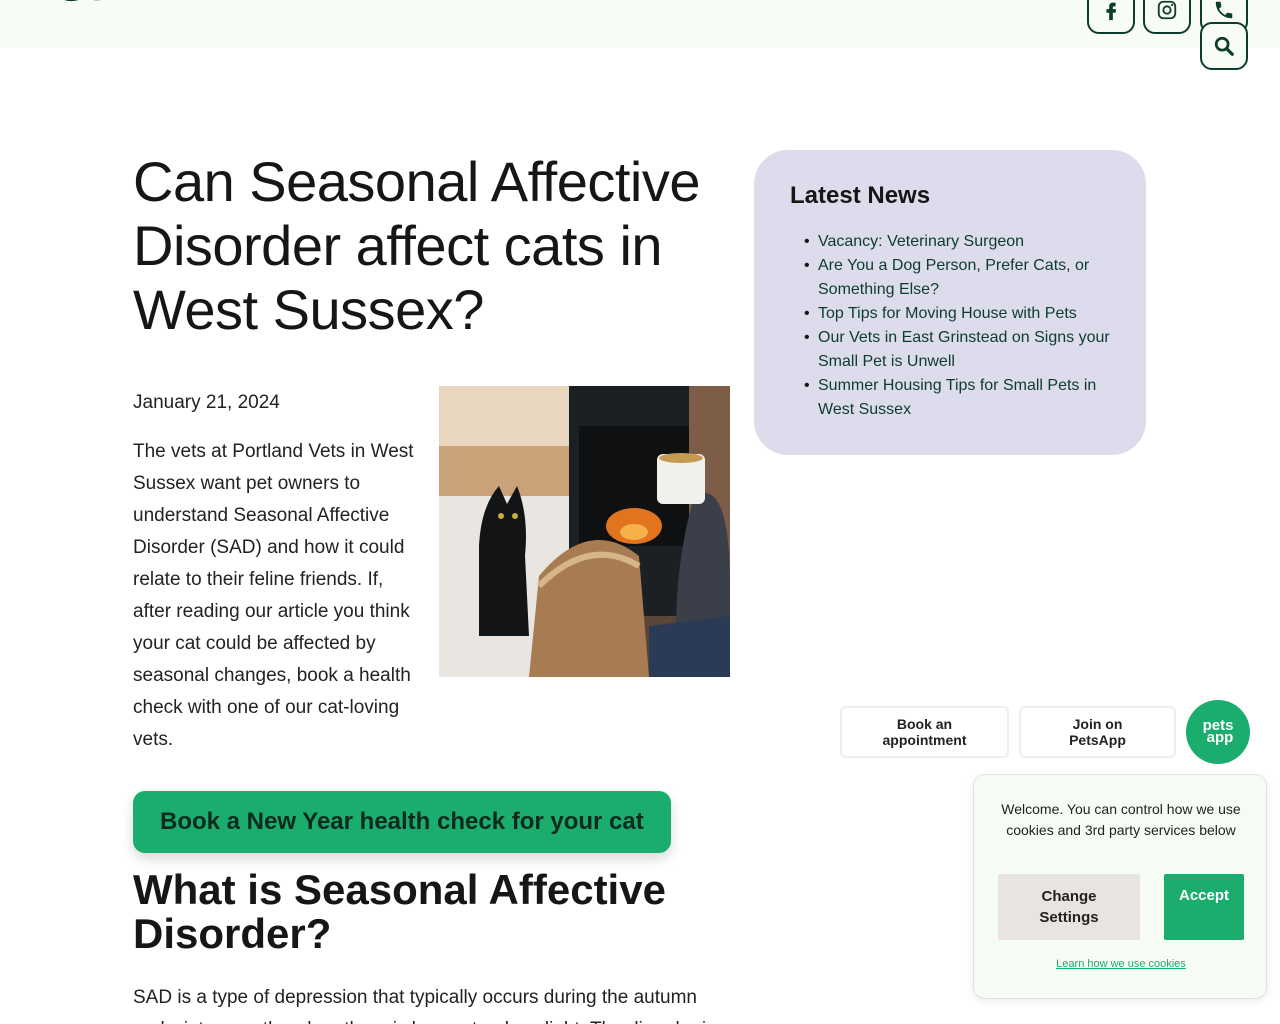 This screenshot has height=1024, width=1280. I want to click on latest-news-heading: Latest News, so click(860, 195).